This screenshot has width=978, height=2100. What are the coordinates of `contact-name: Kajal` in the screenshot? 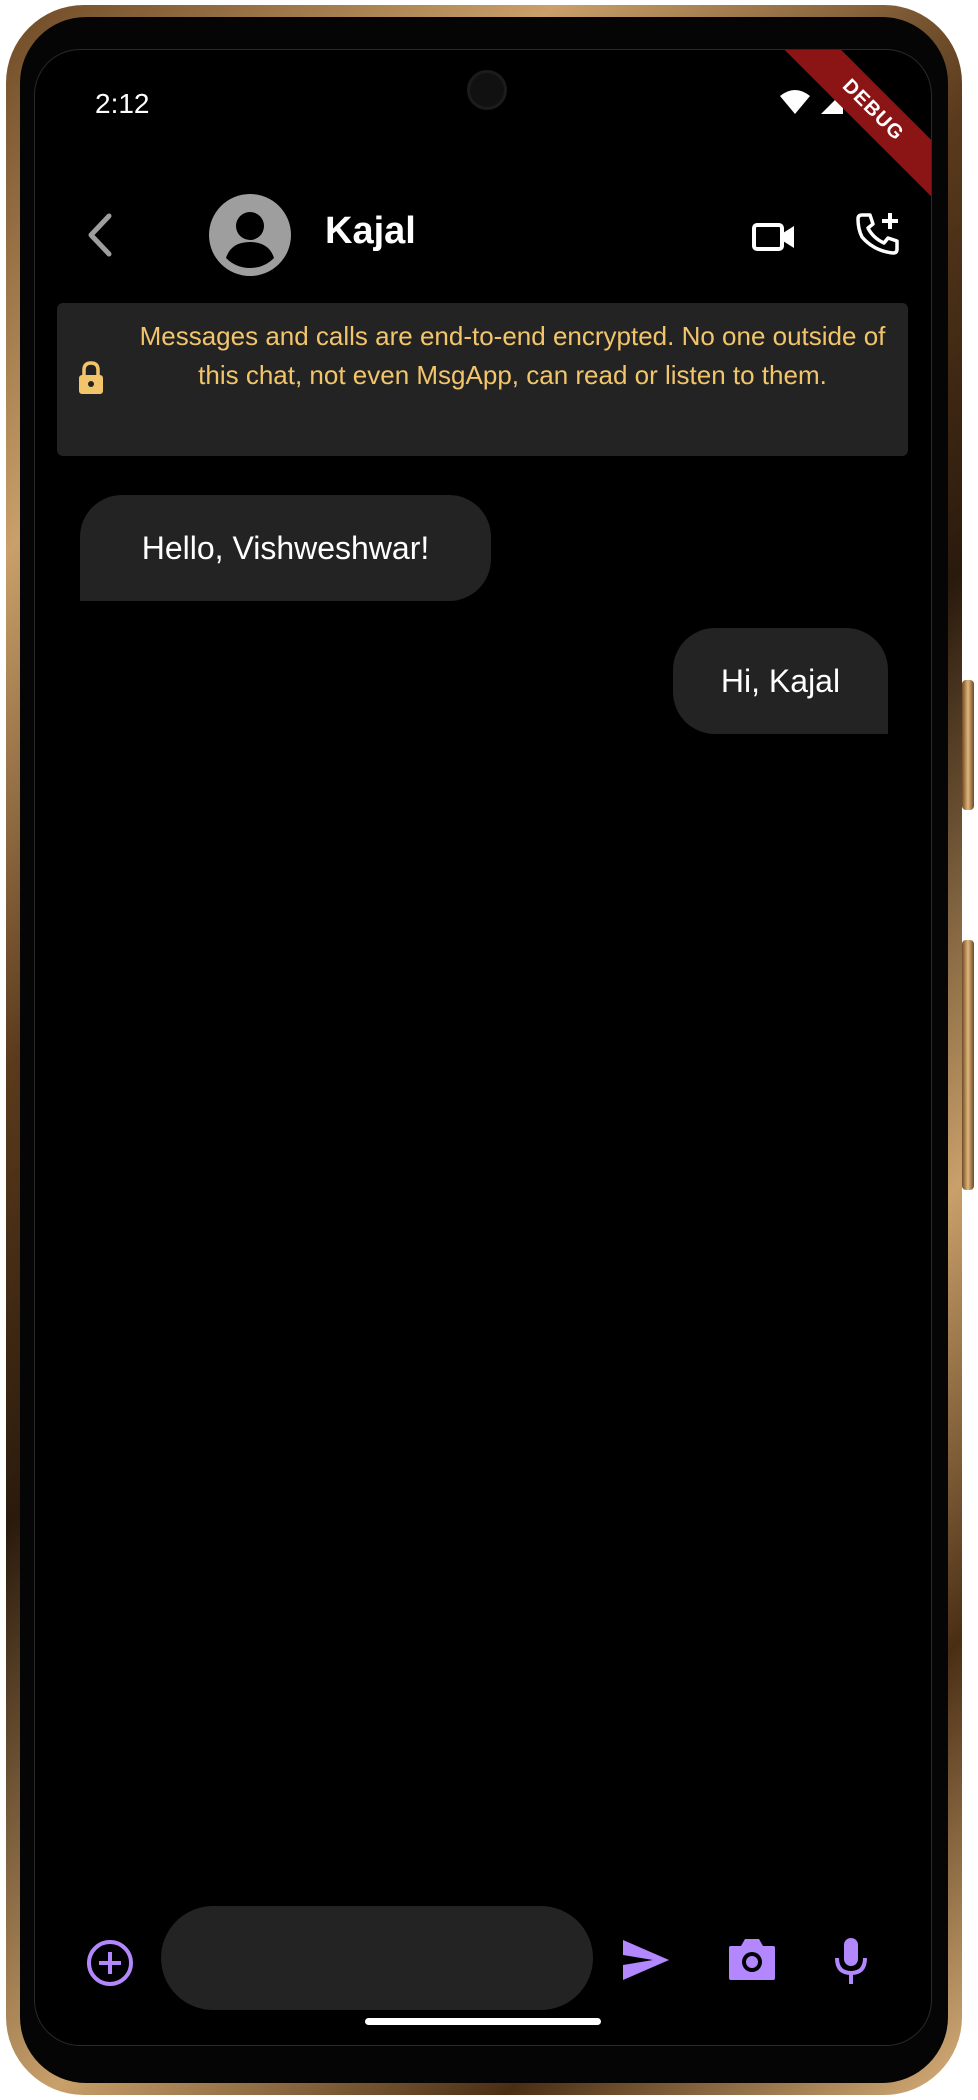 It's located at (370, 231).